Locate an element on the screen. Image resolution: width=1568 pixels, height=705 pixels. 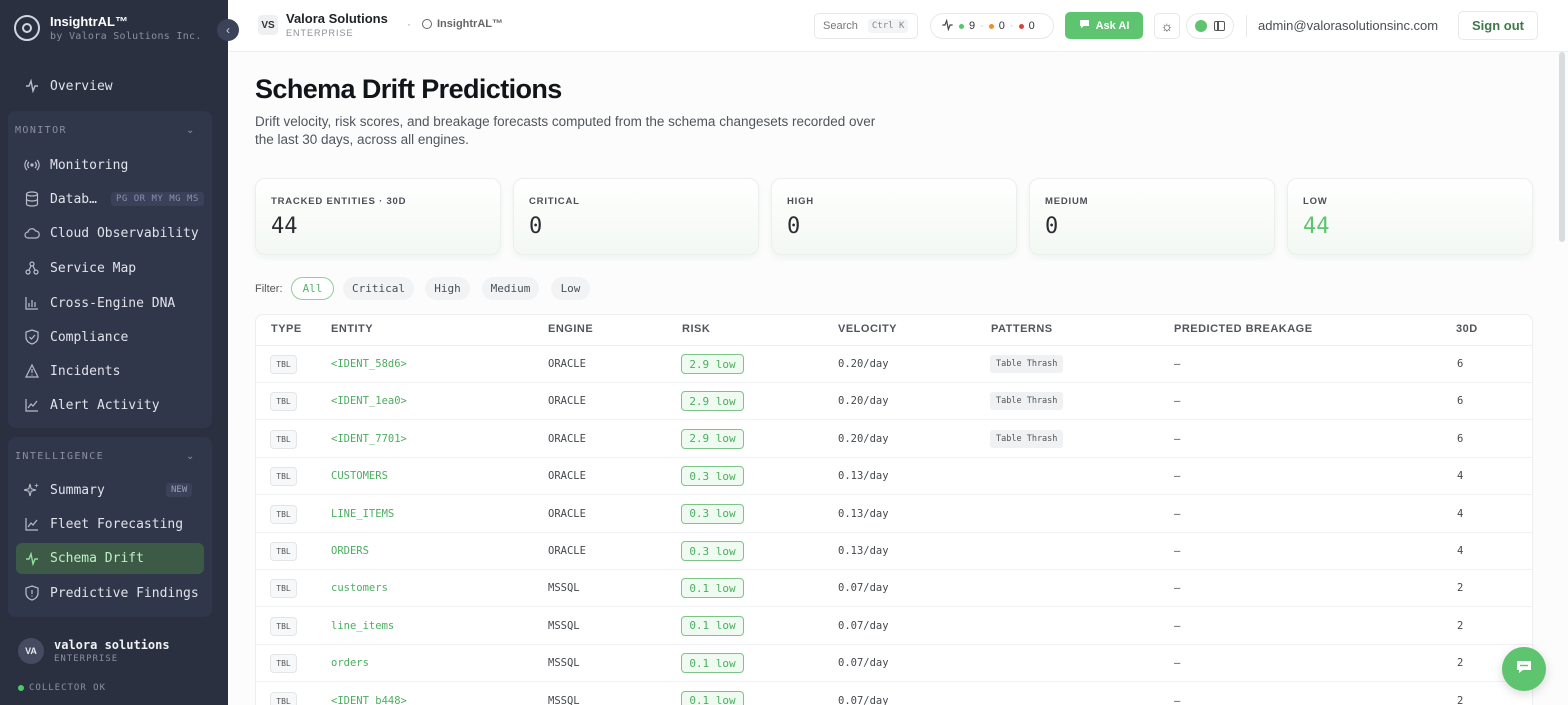
engine-cell: MSSQL is located at coordinates (564, 699).